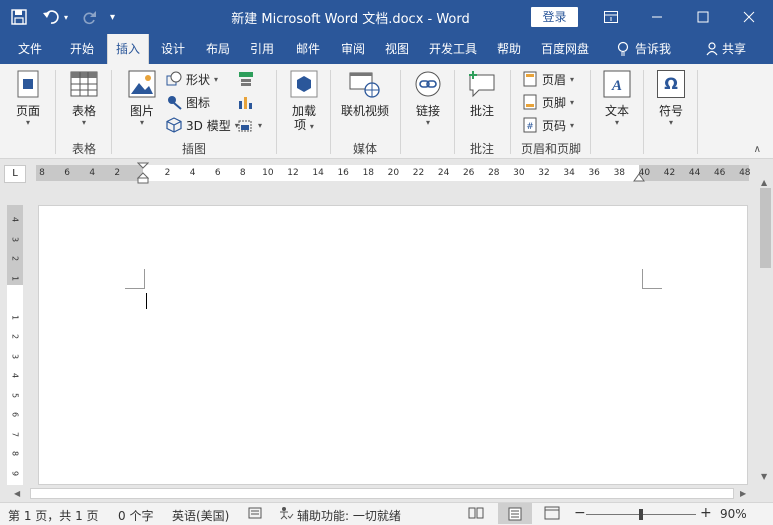 The image size is (773, 525). I want to click on ruler-tick-label: 46, so click(719, 173).